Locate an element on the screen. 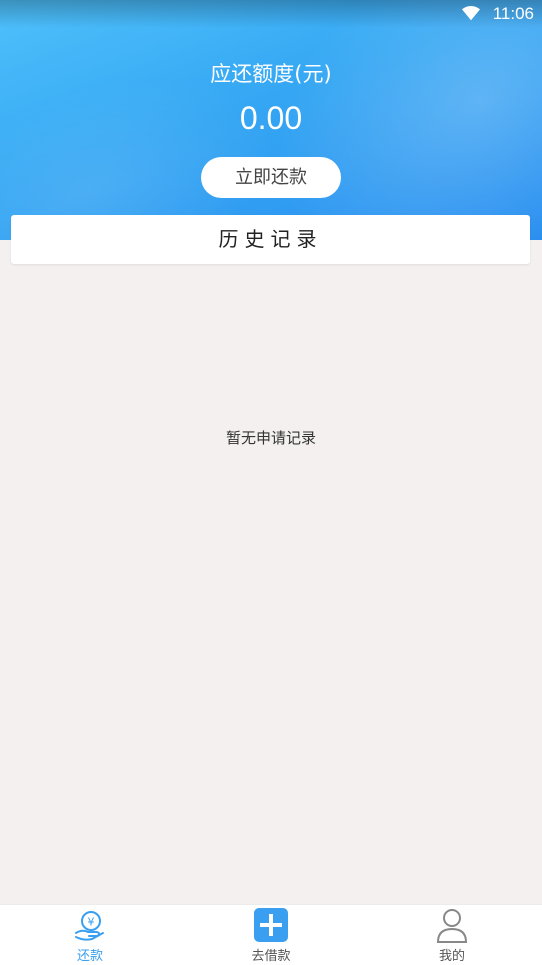  tab-label-repay: 还款 is located at coordinates (89, 956).